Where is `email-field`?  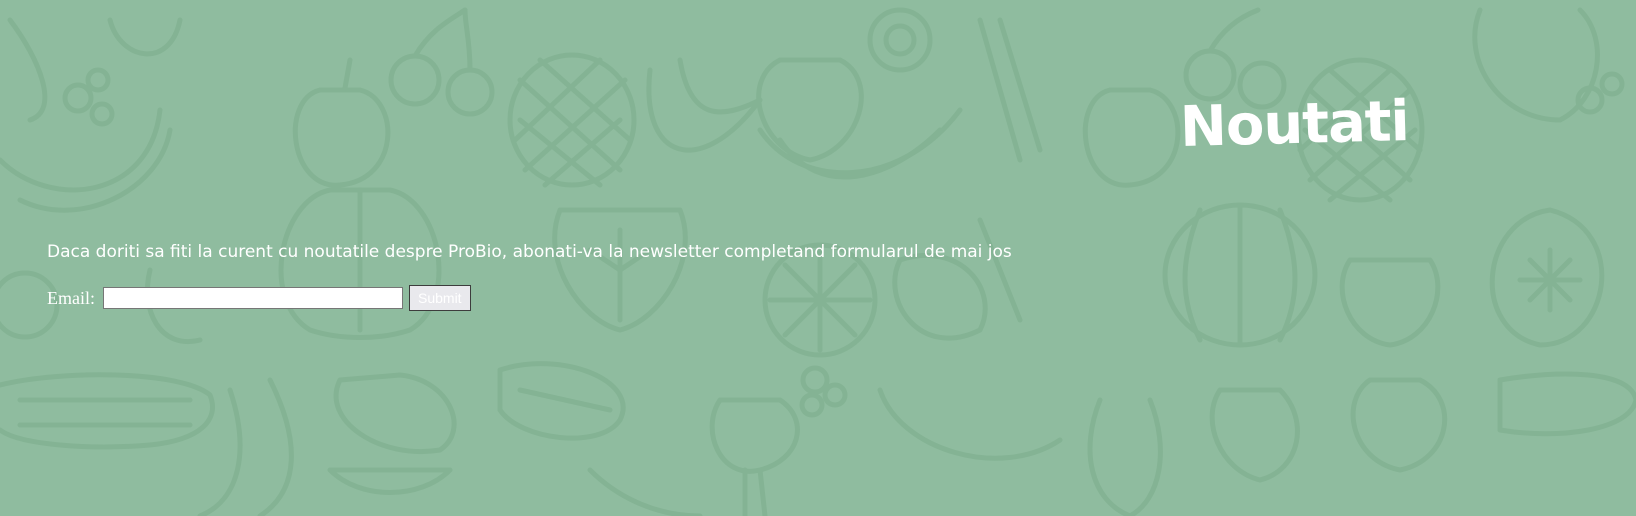 email-field is located at coordinates (253, 298).